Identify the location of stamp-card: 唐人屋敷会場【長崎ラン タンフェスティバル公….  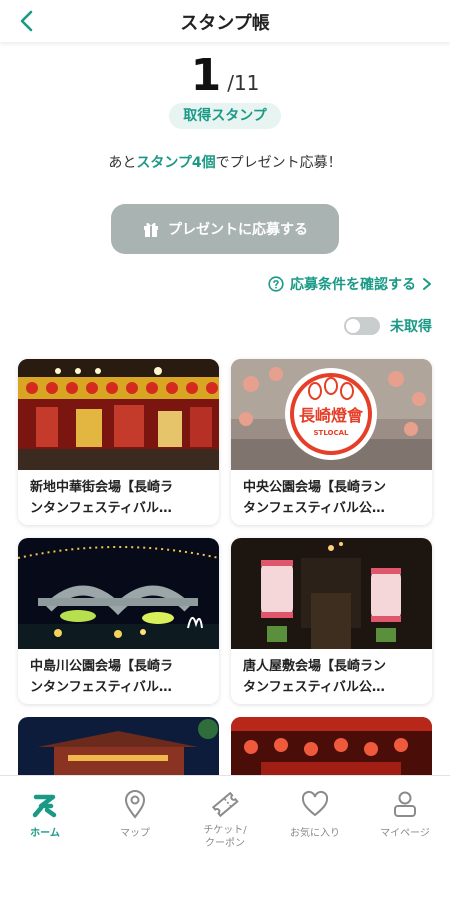
(331, 621).